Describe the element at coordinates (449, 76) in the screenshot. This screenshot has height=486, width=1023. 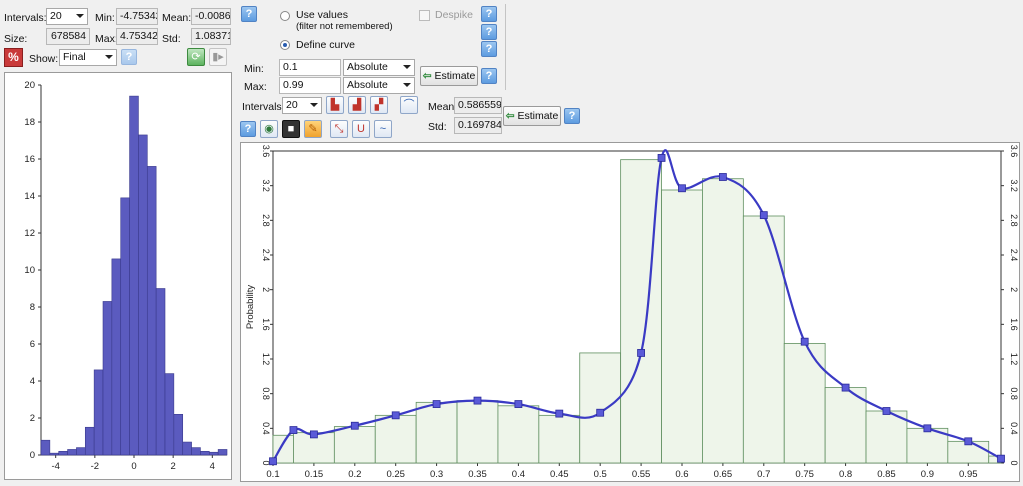
I see `filter-estimate-button: ⇦ Estimate` at that location.